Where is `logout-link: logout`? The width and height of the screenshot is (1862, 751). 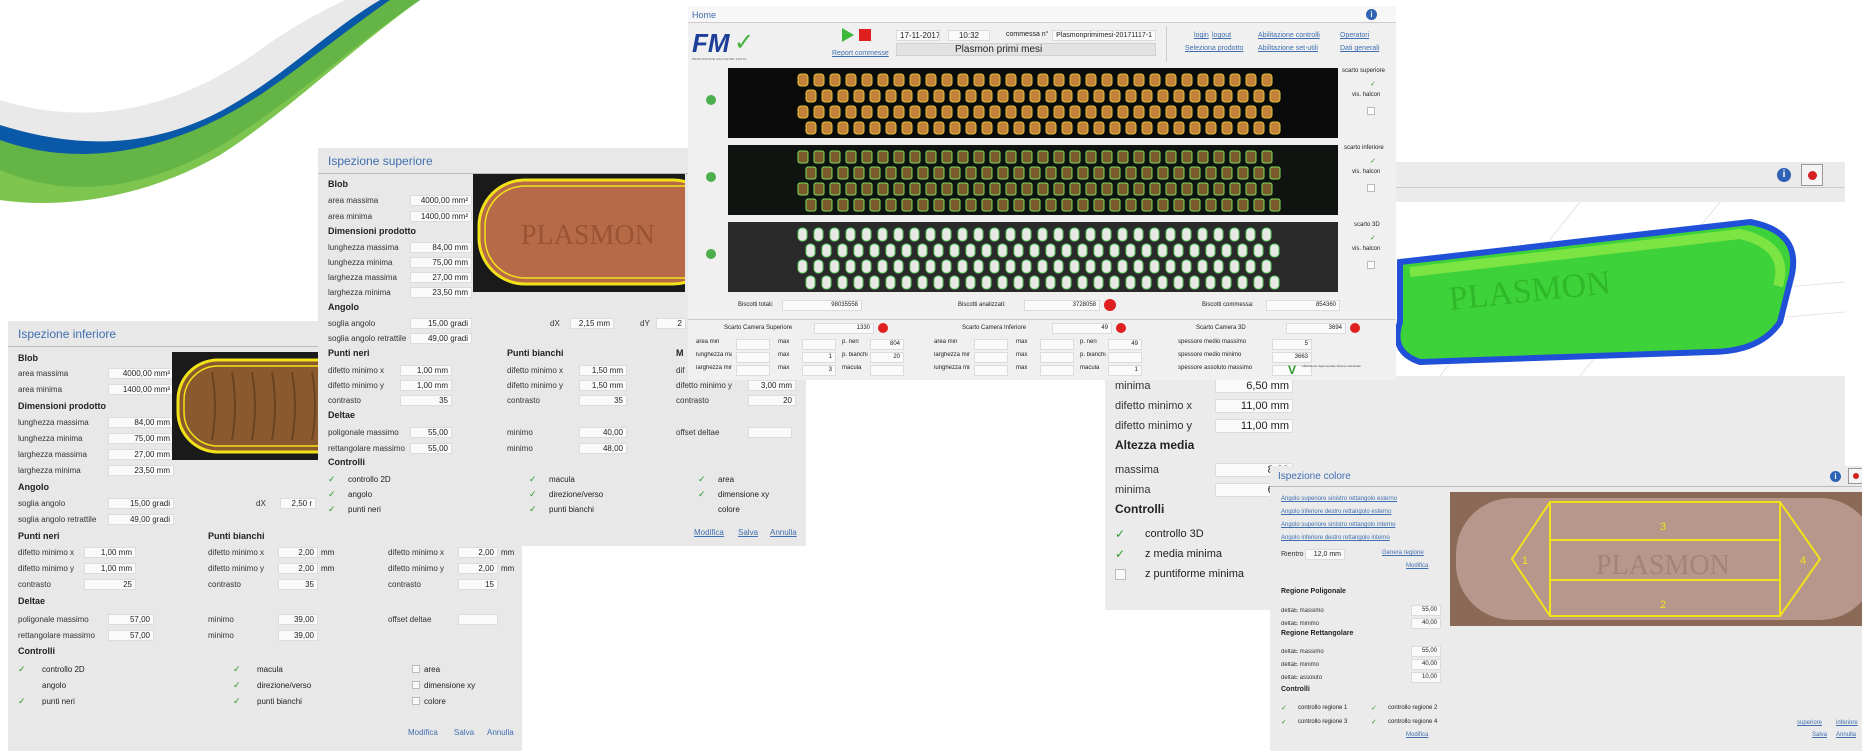
logout-link: logout is located at coordinates (1221, 35).